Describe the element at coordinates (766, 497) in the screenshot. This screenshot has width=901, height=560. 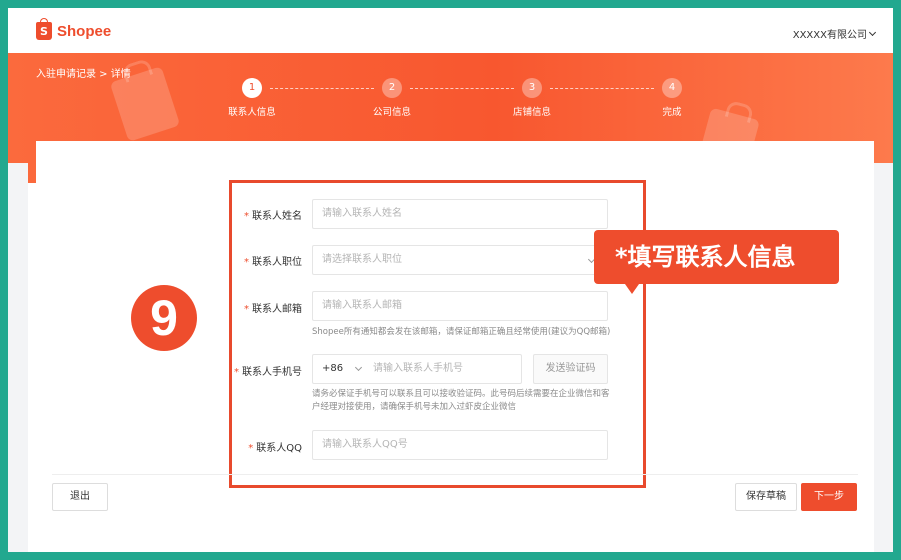
I see `save-draft-button: 保存草稿` at that location.